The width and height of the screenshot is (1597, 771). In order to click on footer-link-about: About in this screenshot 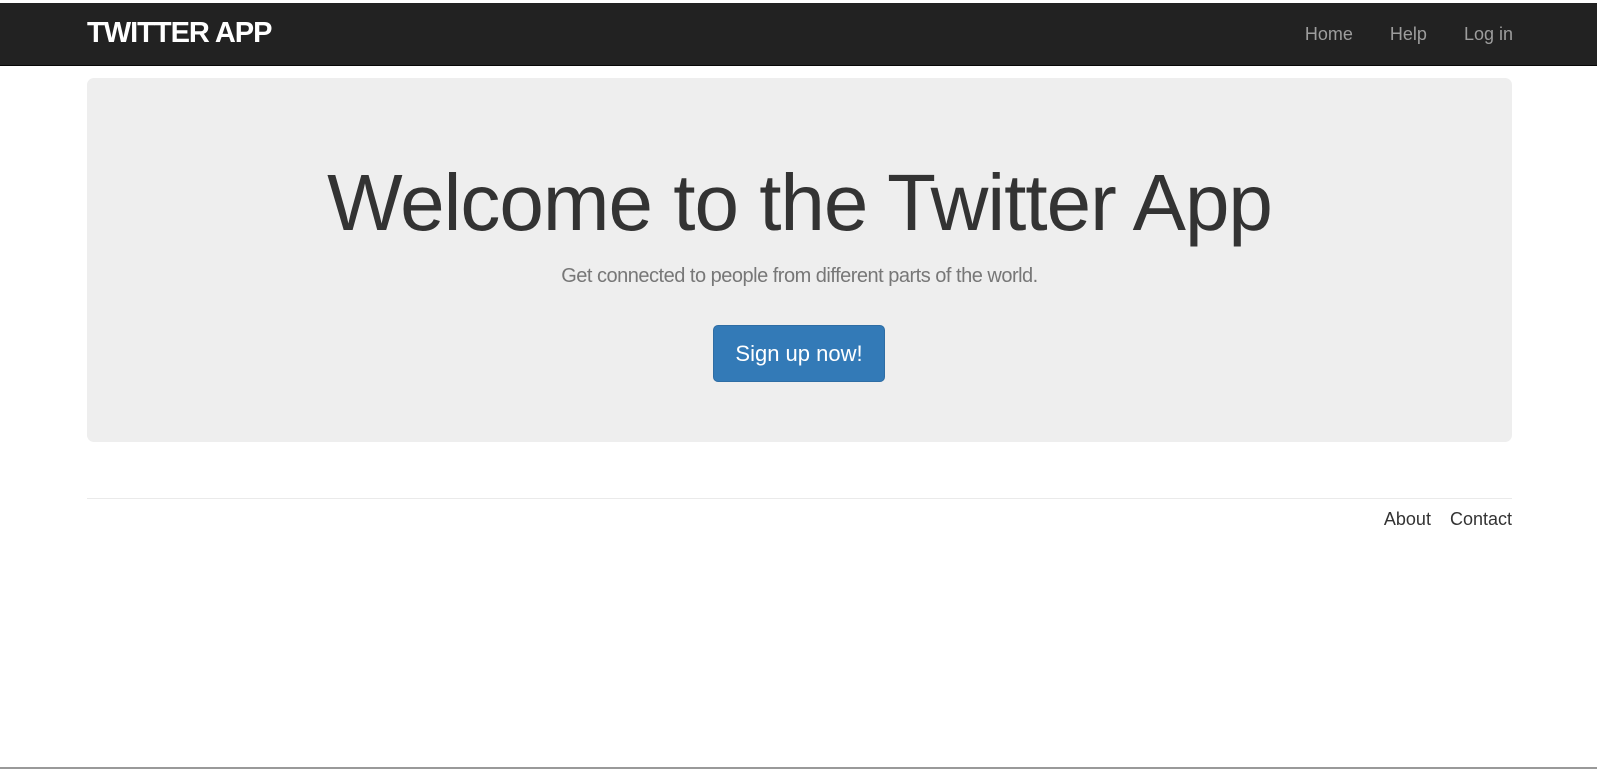, I will do `click(1407, 519)`.